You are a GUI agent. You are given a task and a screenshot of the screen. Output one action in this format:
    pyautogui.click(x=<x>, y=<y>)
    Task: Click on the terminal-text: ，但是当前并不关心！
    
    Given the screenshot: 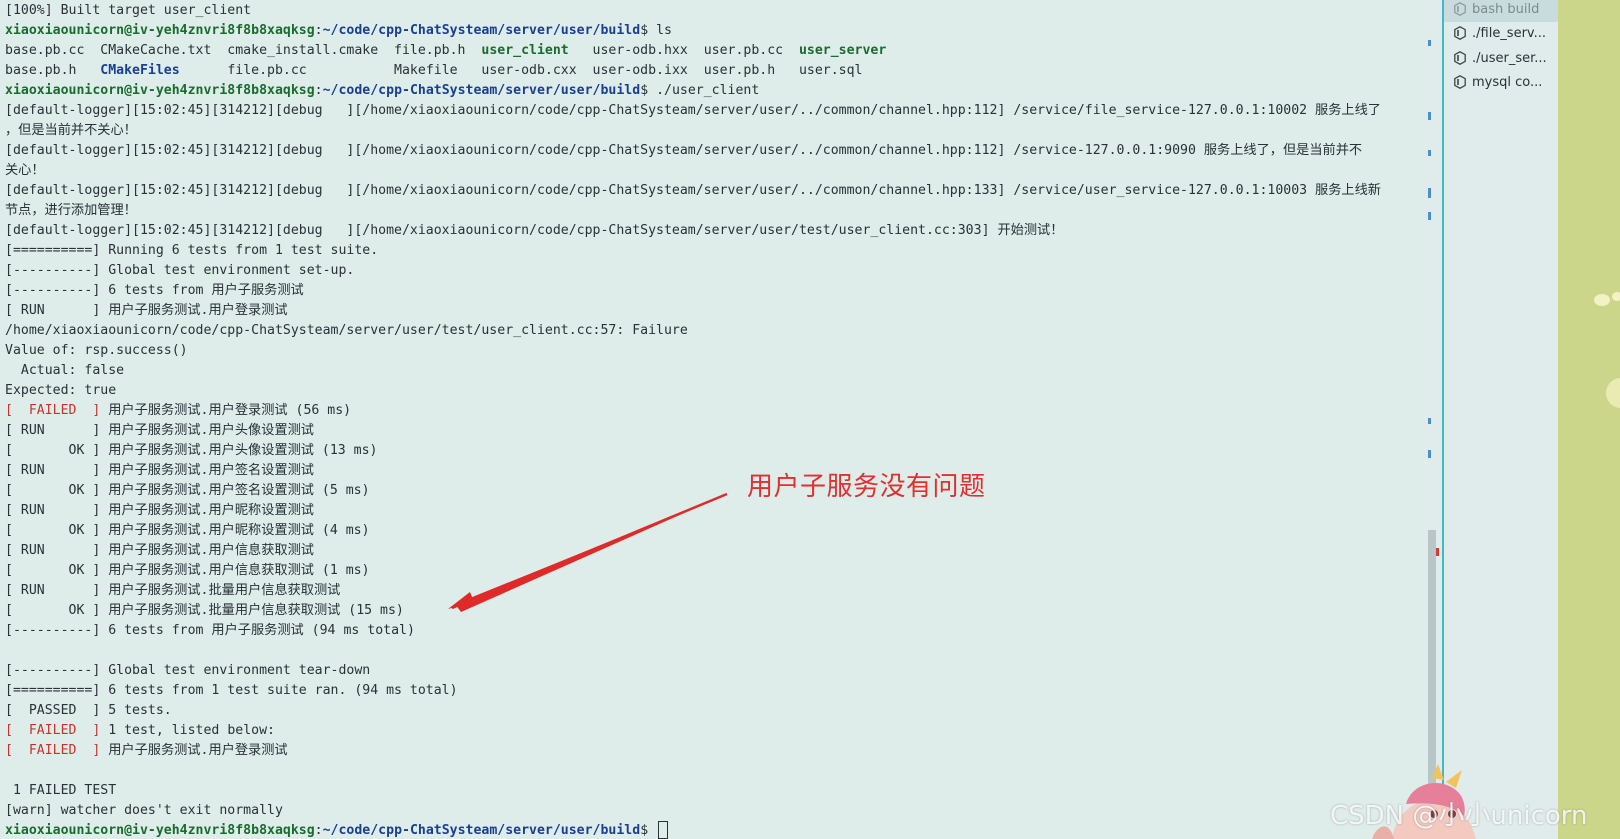 What is the action you would take?
    pyautogui.click(x=71, y=130)
    